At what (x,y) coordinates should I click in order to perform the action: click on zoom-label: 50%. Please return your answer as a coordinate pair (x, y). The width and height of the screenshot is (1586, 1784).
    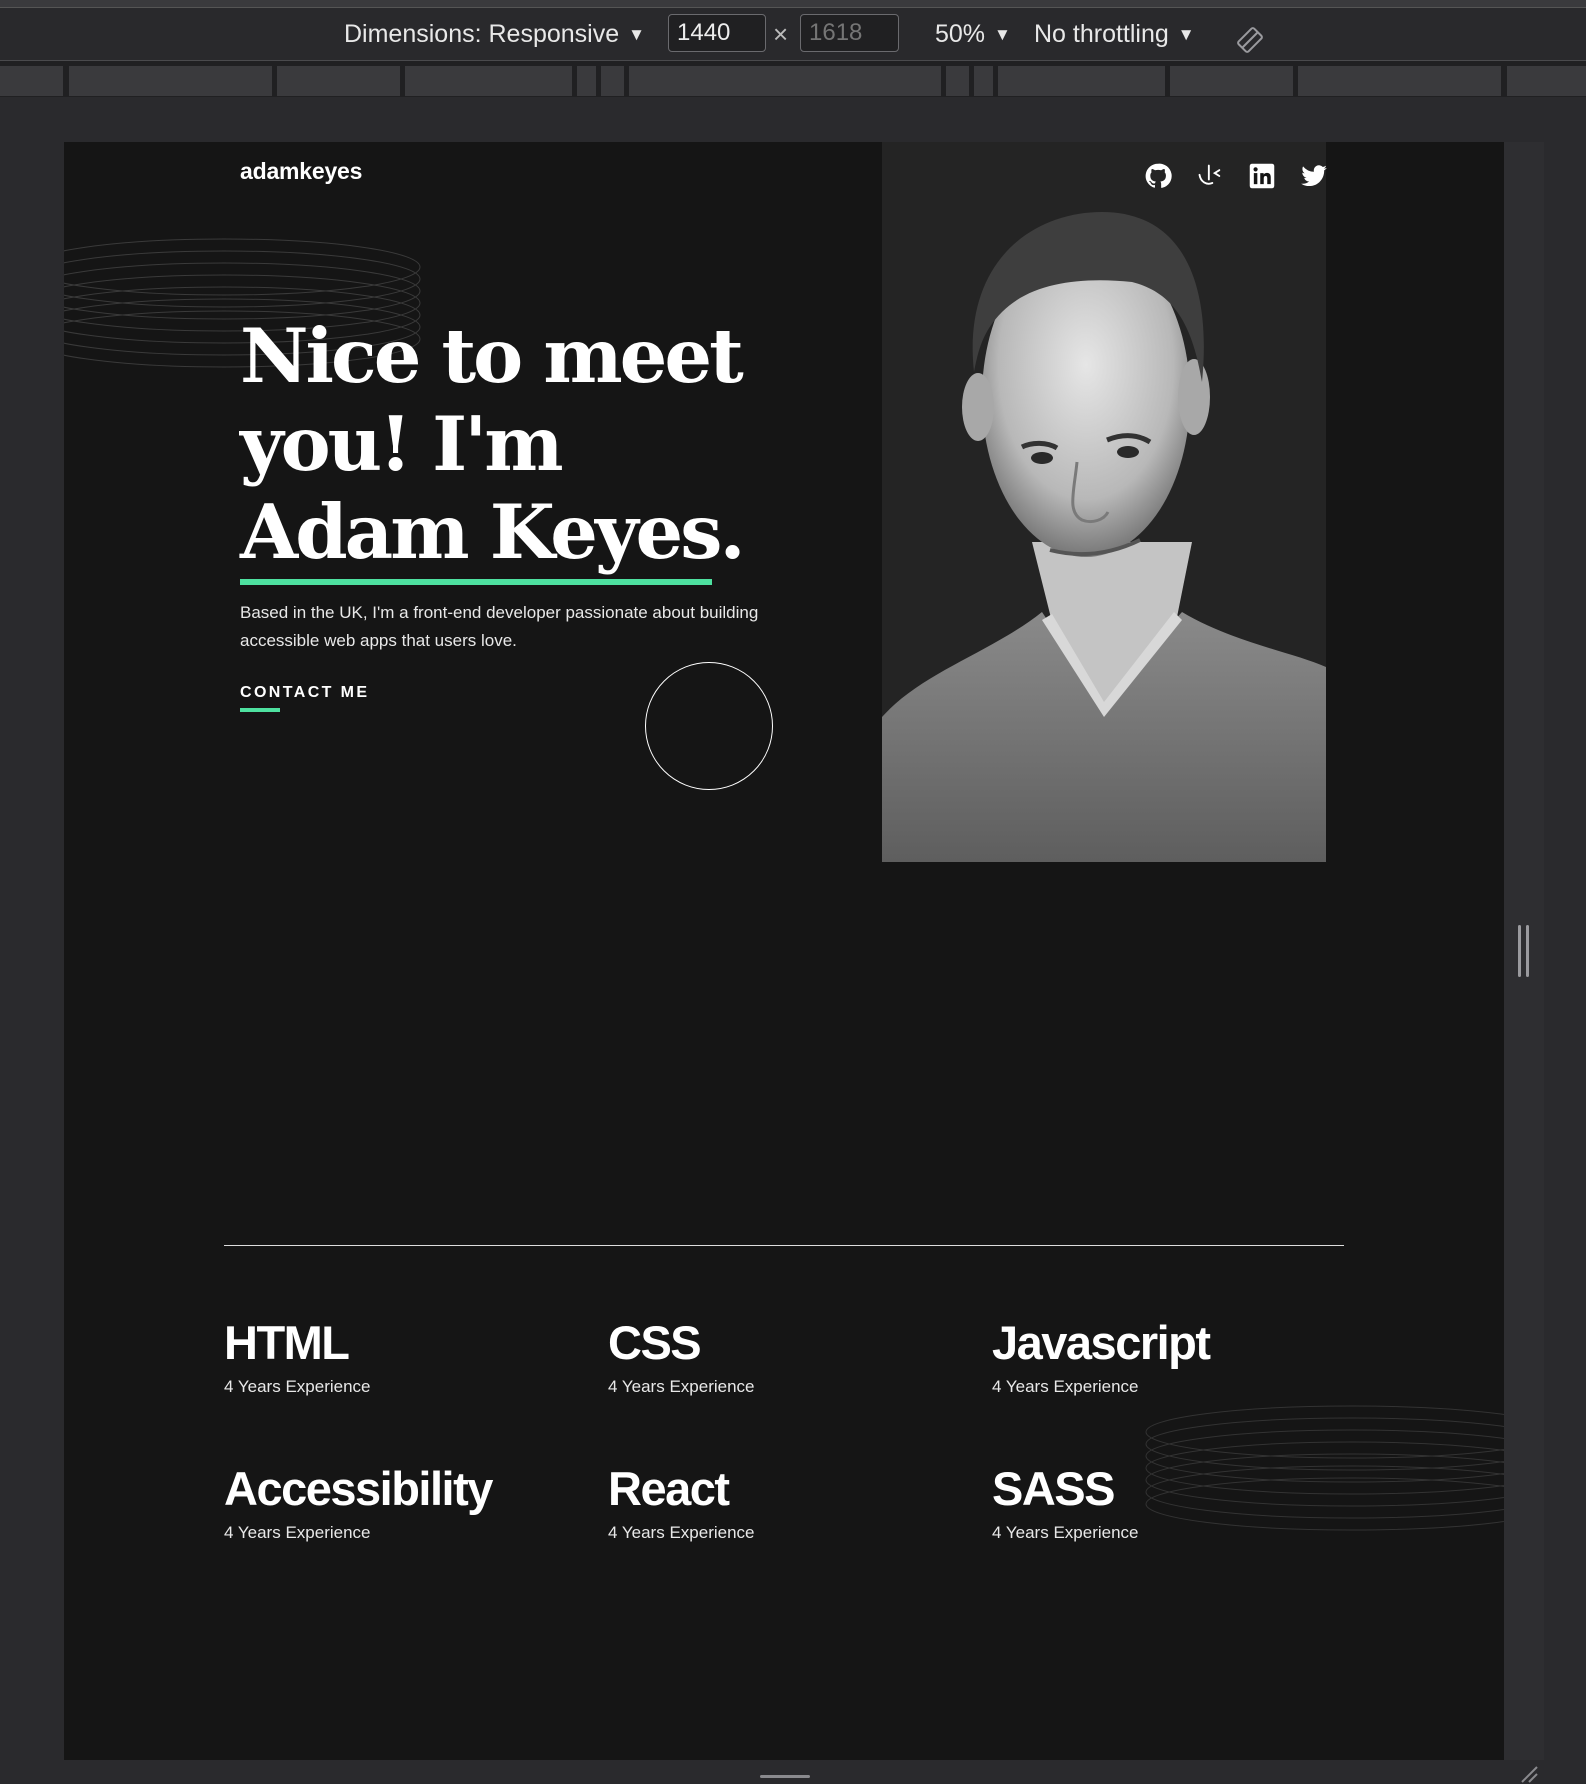
    Looking at the image, I should click on (960, 34).